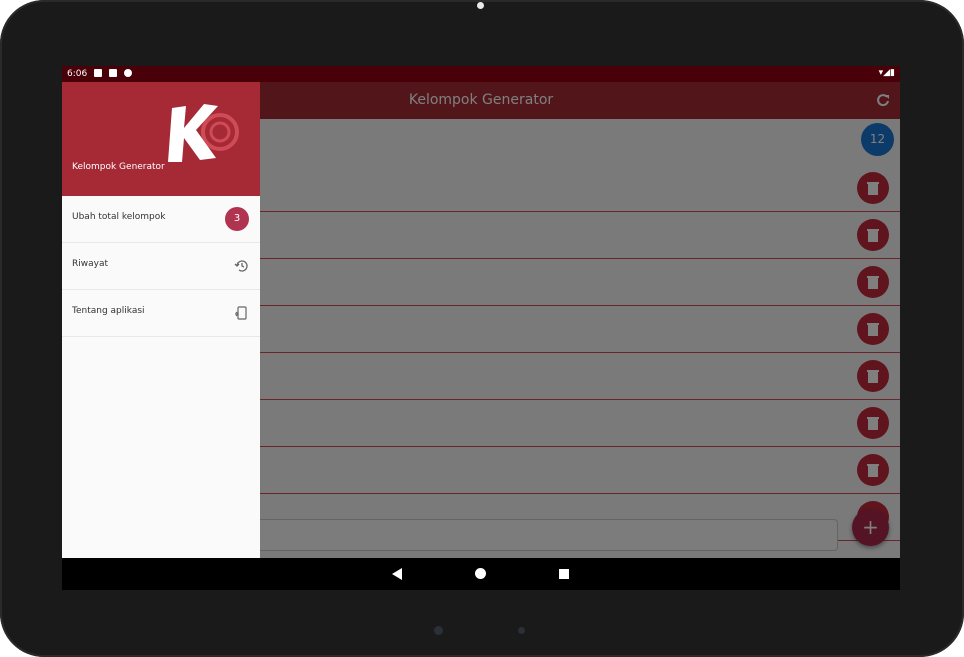  Describe the element at coordinates (90, 264) in the screenshot. I see `drawer-item-label: Riwayat` at that location.